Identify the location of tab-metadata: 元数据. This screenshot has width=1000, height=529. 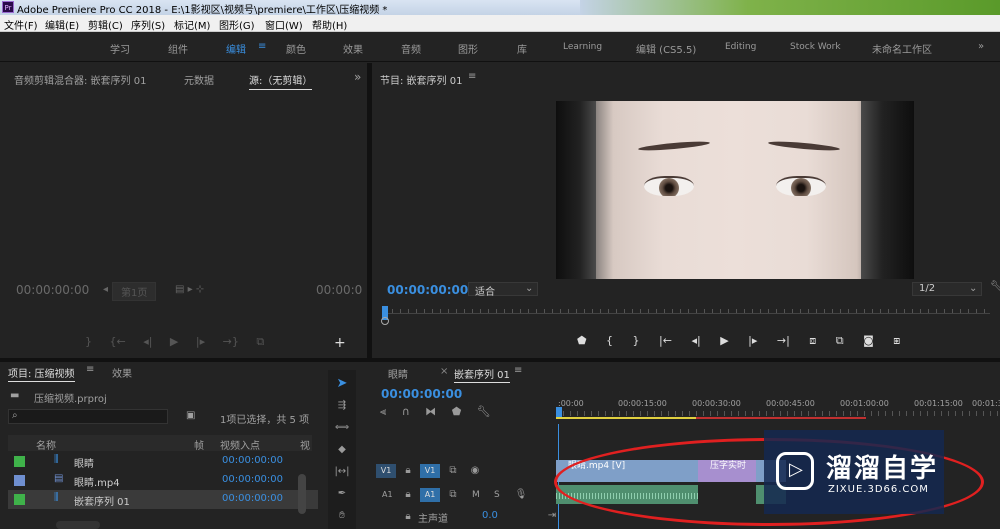
(199, 79).